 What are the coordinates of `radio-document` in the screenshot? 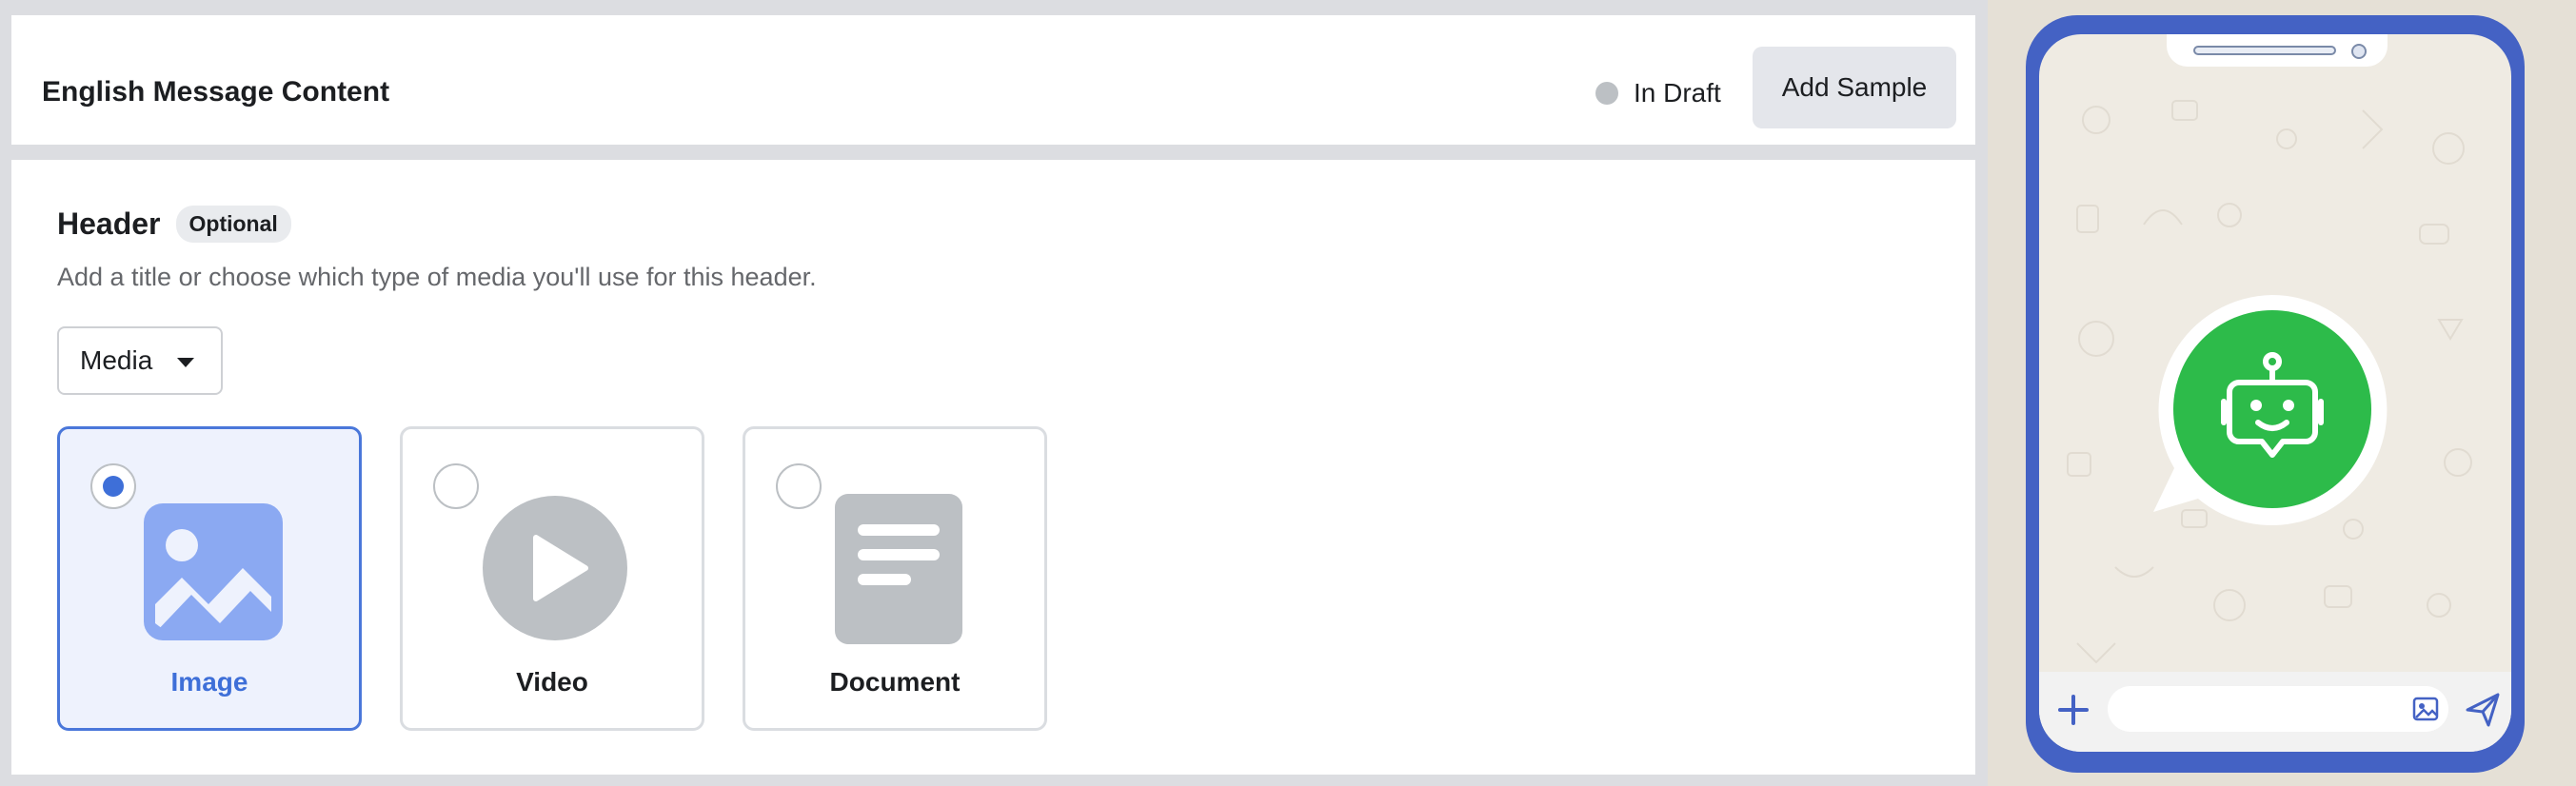 It's located at (799, 486).